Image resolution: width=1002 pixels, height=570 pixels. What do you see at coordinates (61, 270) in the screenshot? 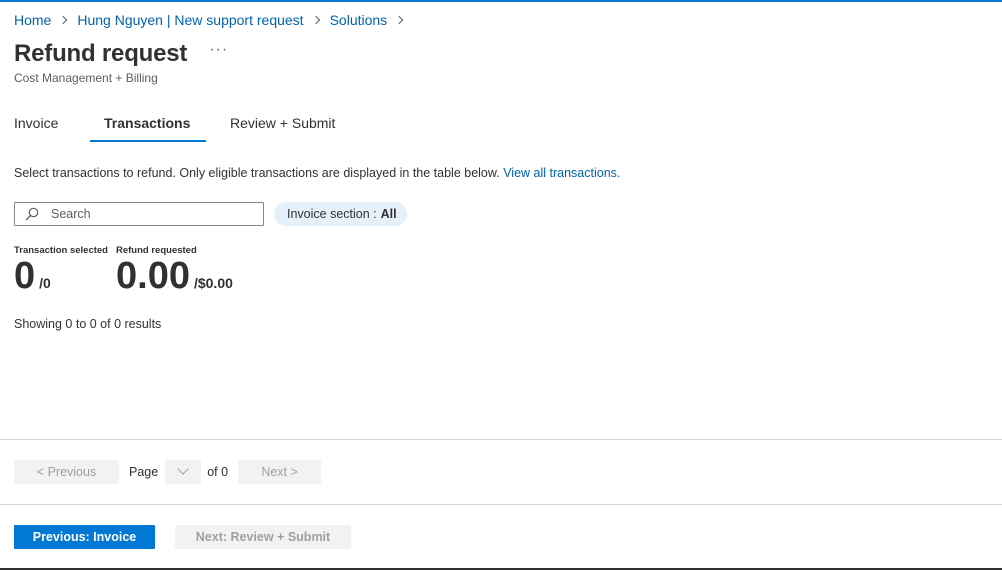
I see `transactions-selected-stat: Transaction selected 0/0` at bounding box center [61, 270].